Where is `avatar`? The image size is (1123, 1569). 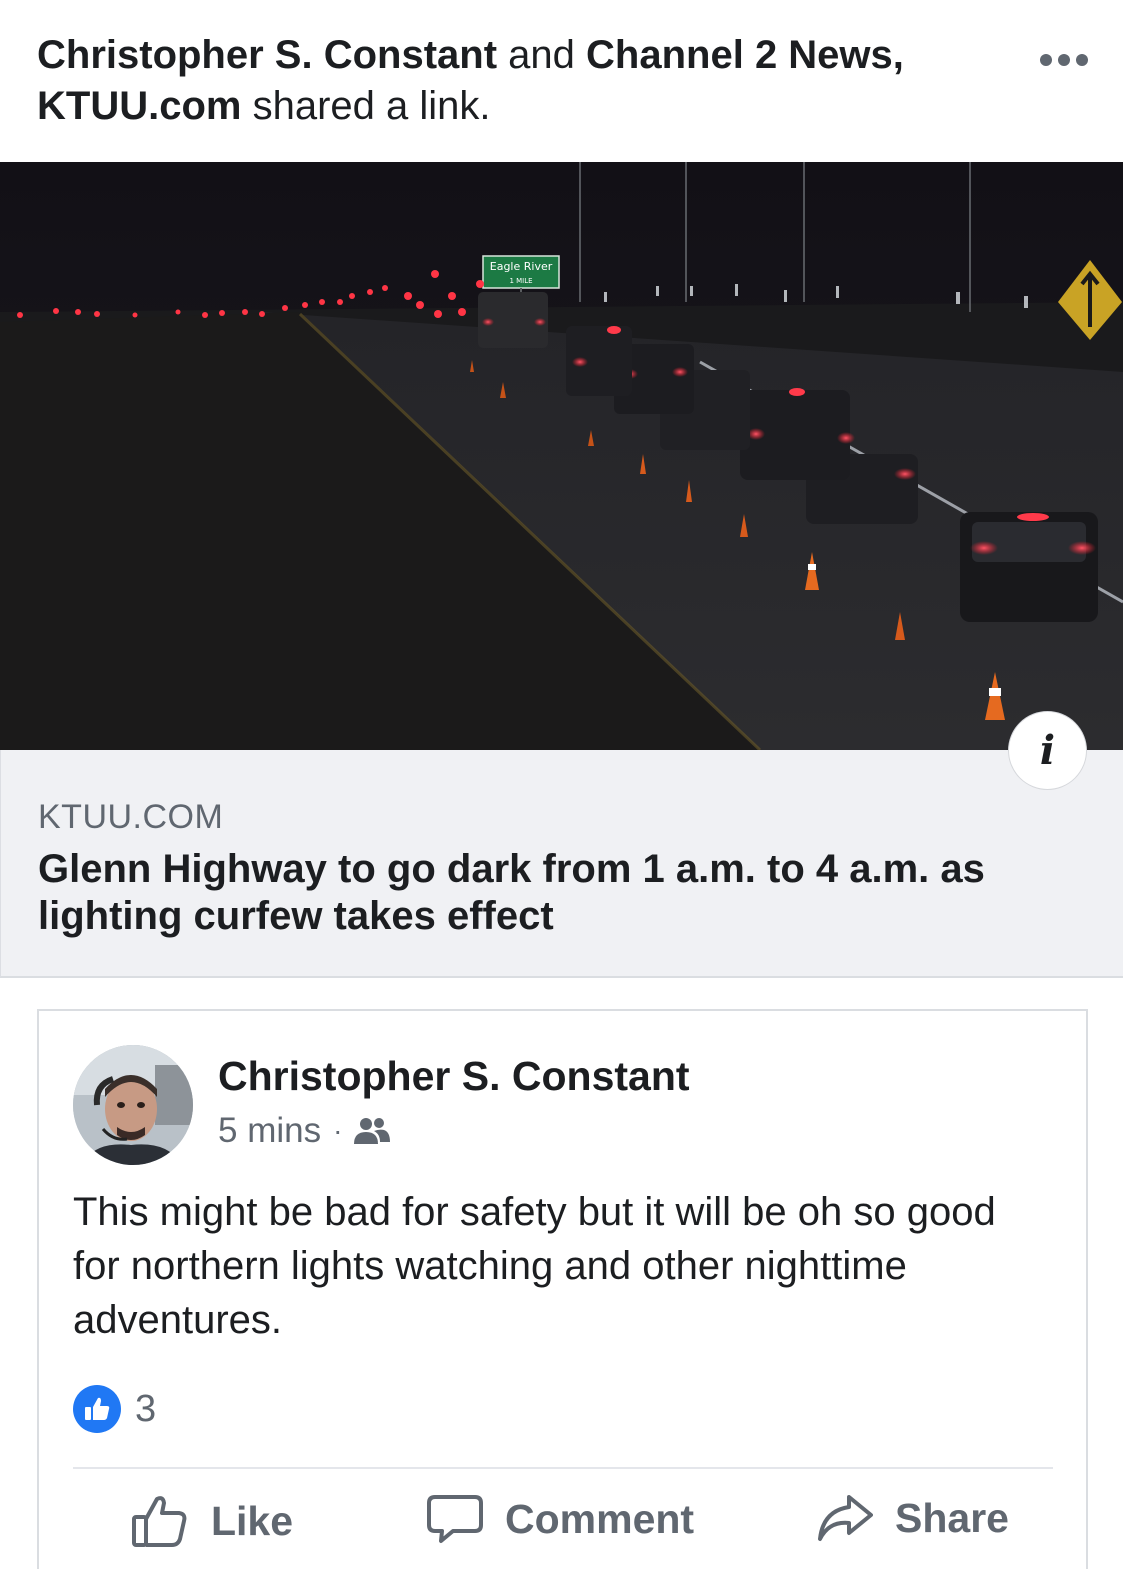 avatar is located at coordinates (133, 1105).